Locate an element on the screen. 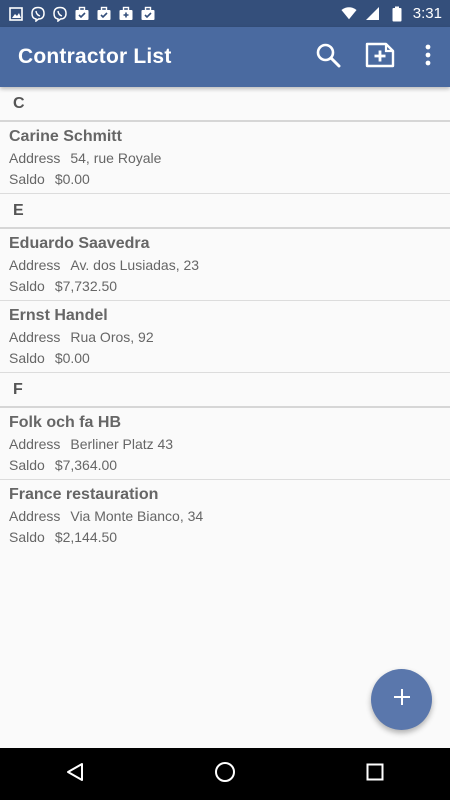 This screenshot has width=450, height=800. image-icon is located at coordinates (16, 14).